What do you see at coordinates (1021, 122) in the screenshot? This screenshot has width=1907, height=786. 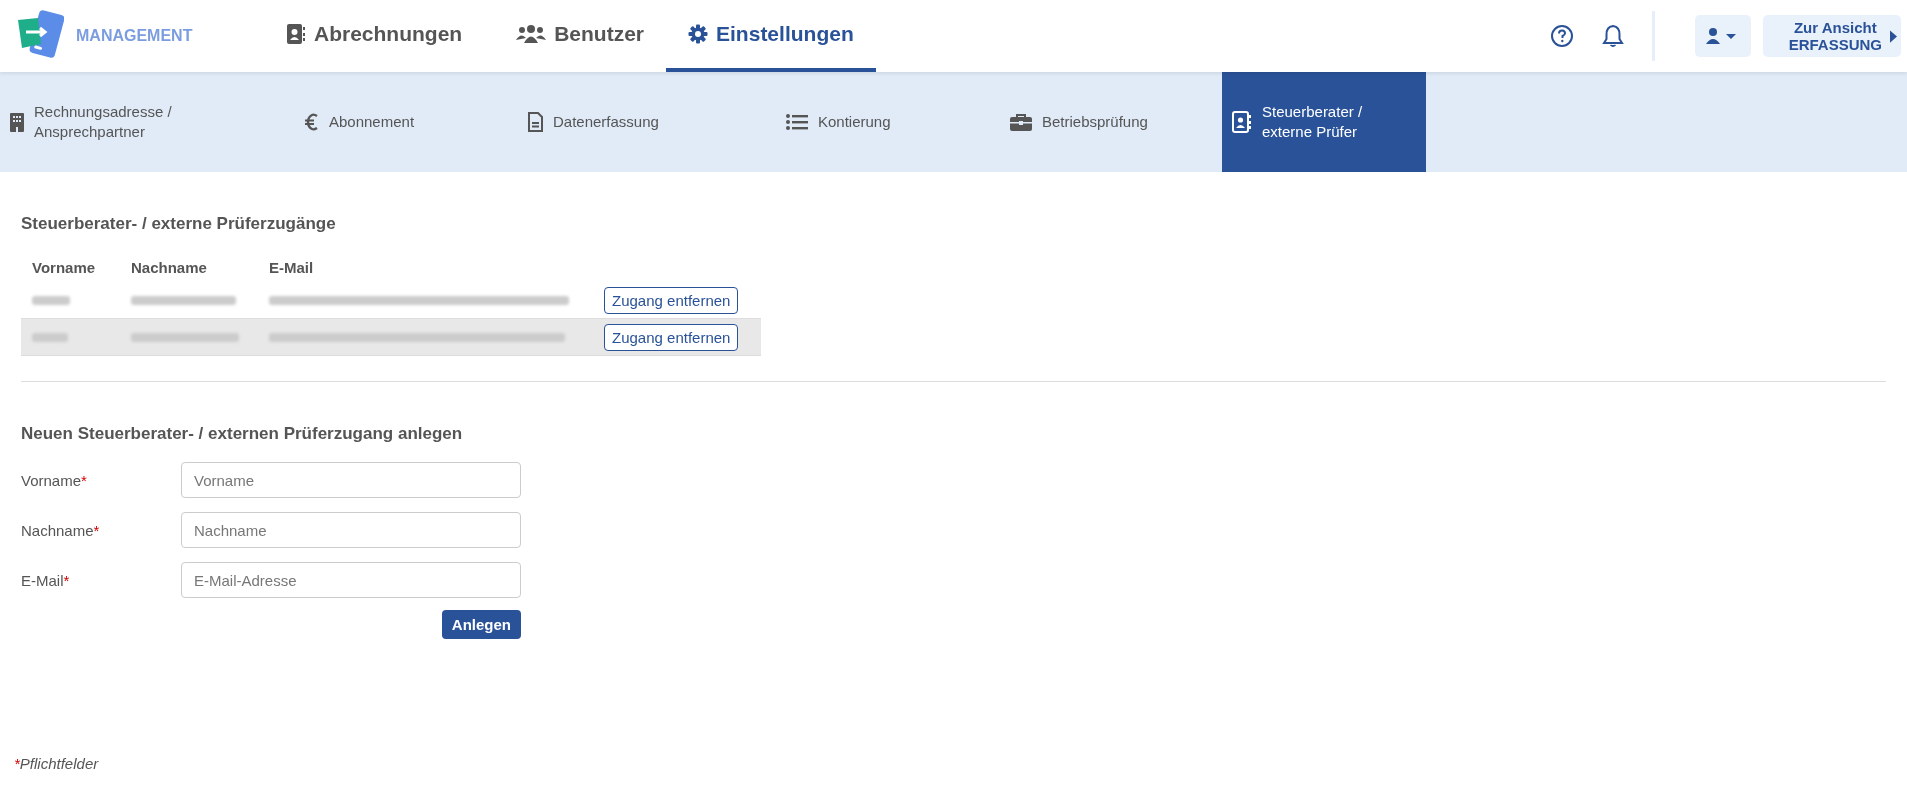 I see `briefcase-icon` at bounding box center [1021, 122].